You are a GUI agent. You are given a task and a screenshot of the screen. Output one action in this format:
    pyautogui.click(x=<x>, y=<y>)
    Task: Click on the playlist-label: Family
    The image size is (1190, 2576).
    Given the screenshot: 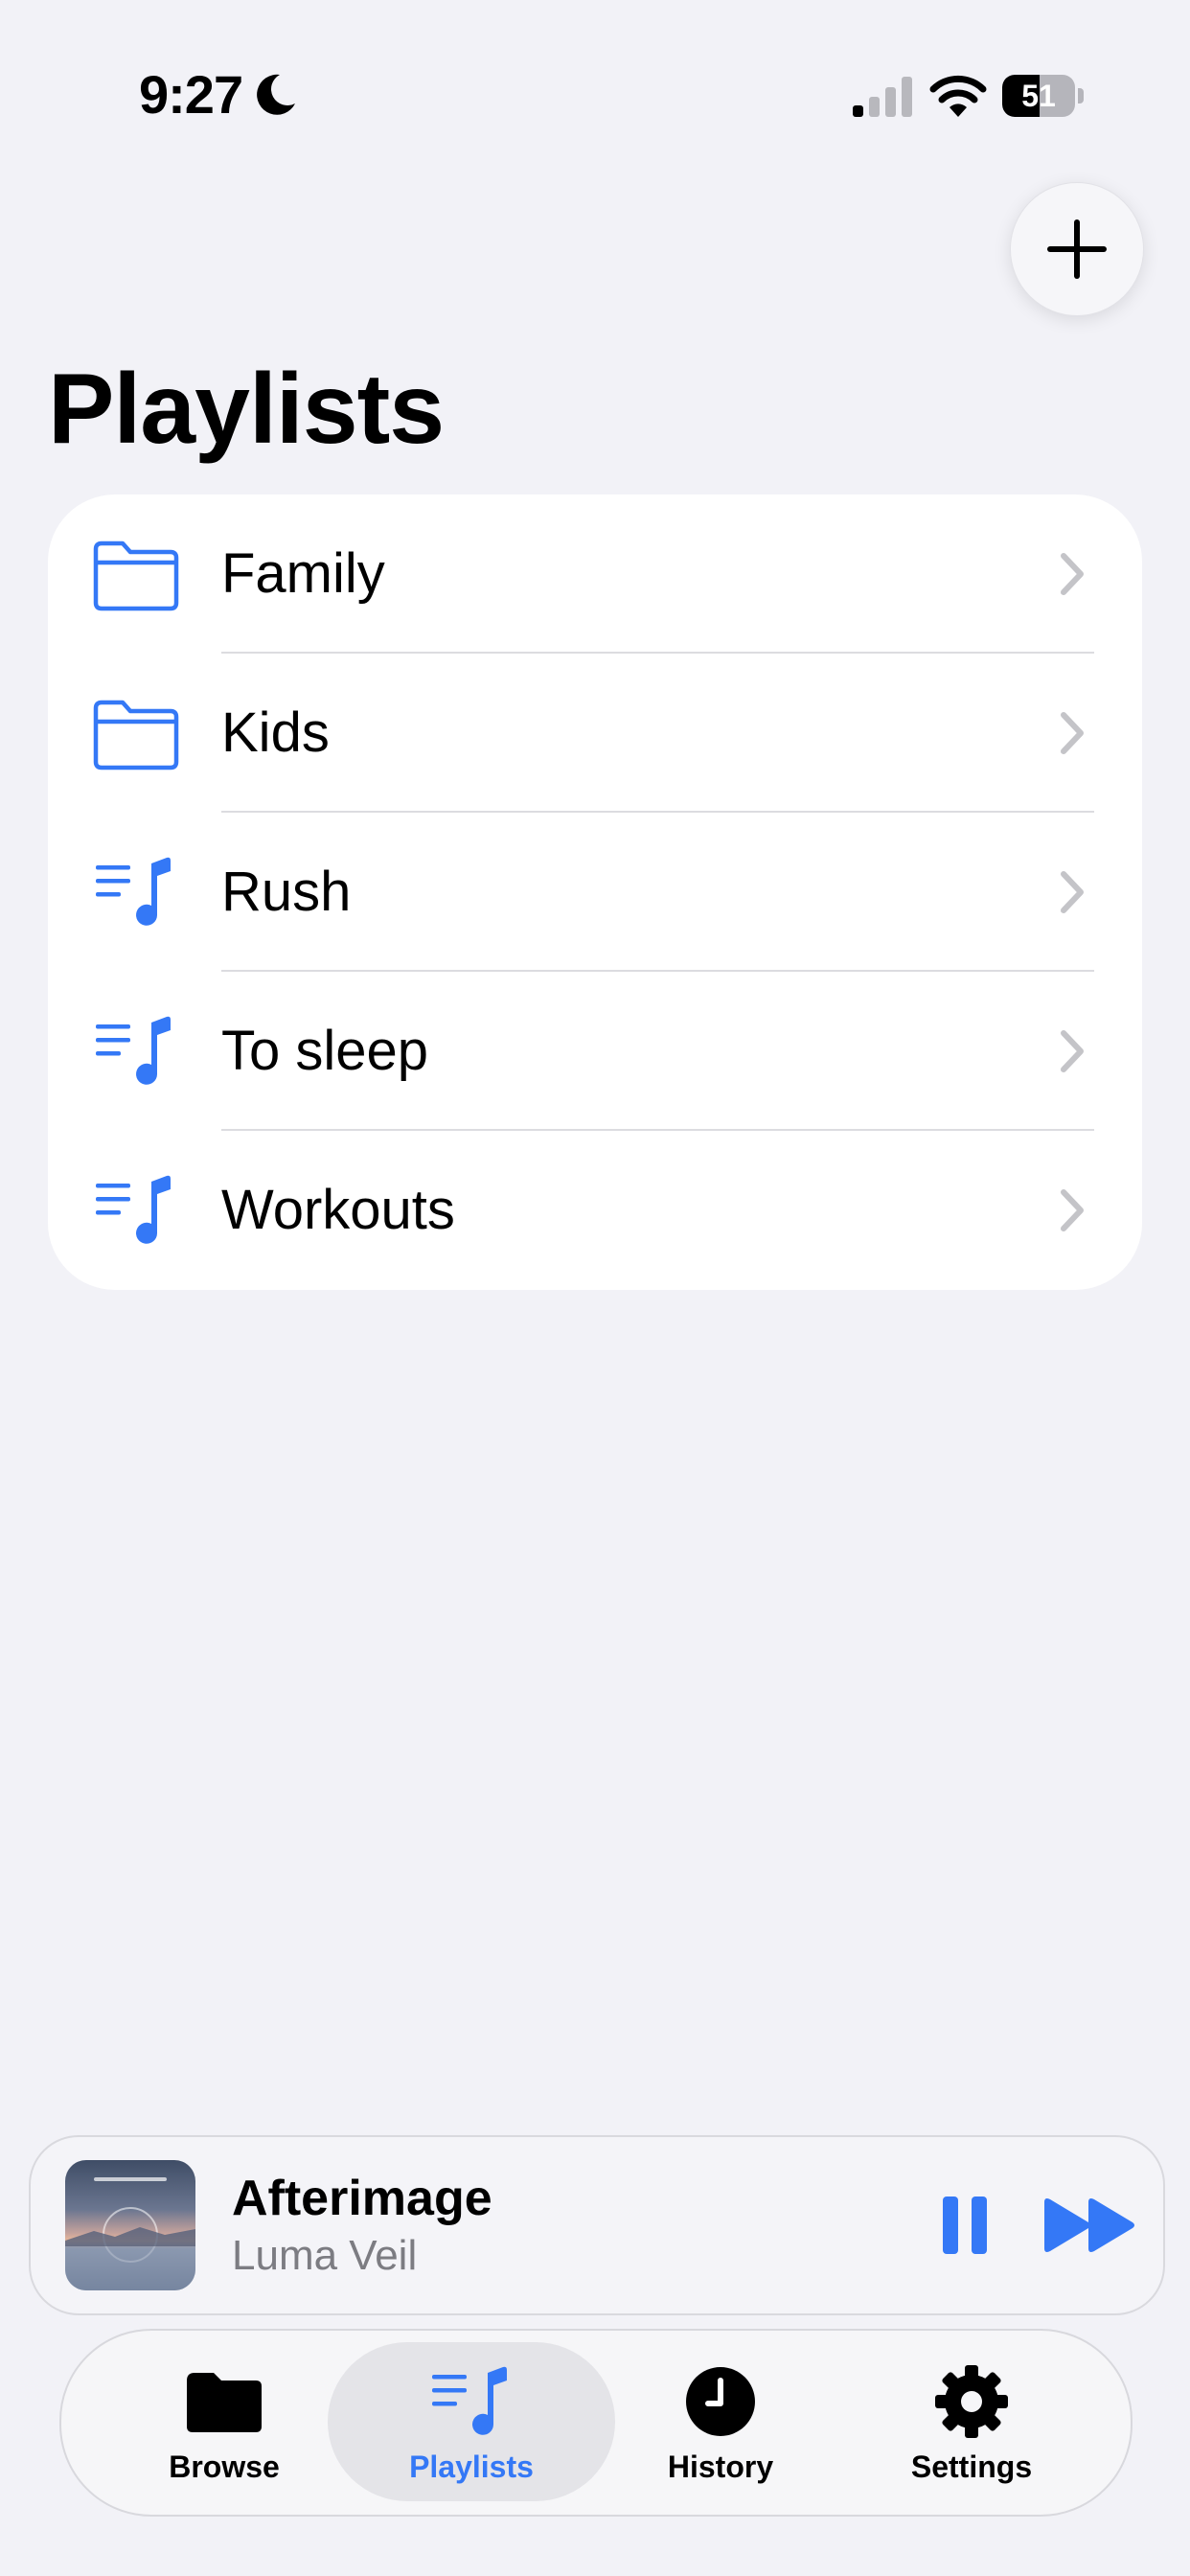 What is the action you would take?
    pyautogui.click(x=303, y=573)
    